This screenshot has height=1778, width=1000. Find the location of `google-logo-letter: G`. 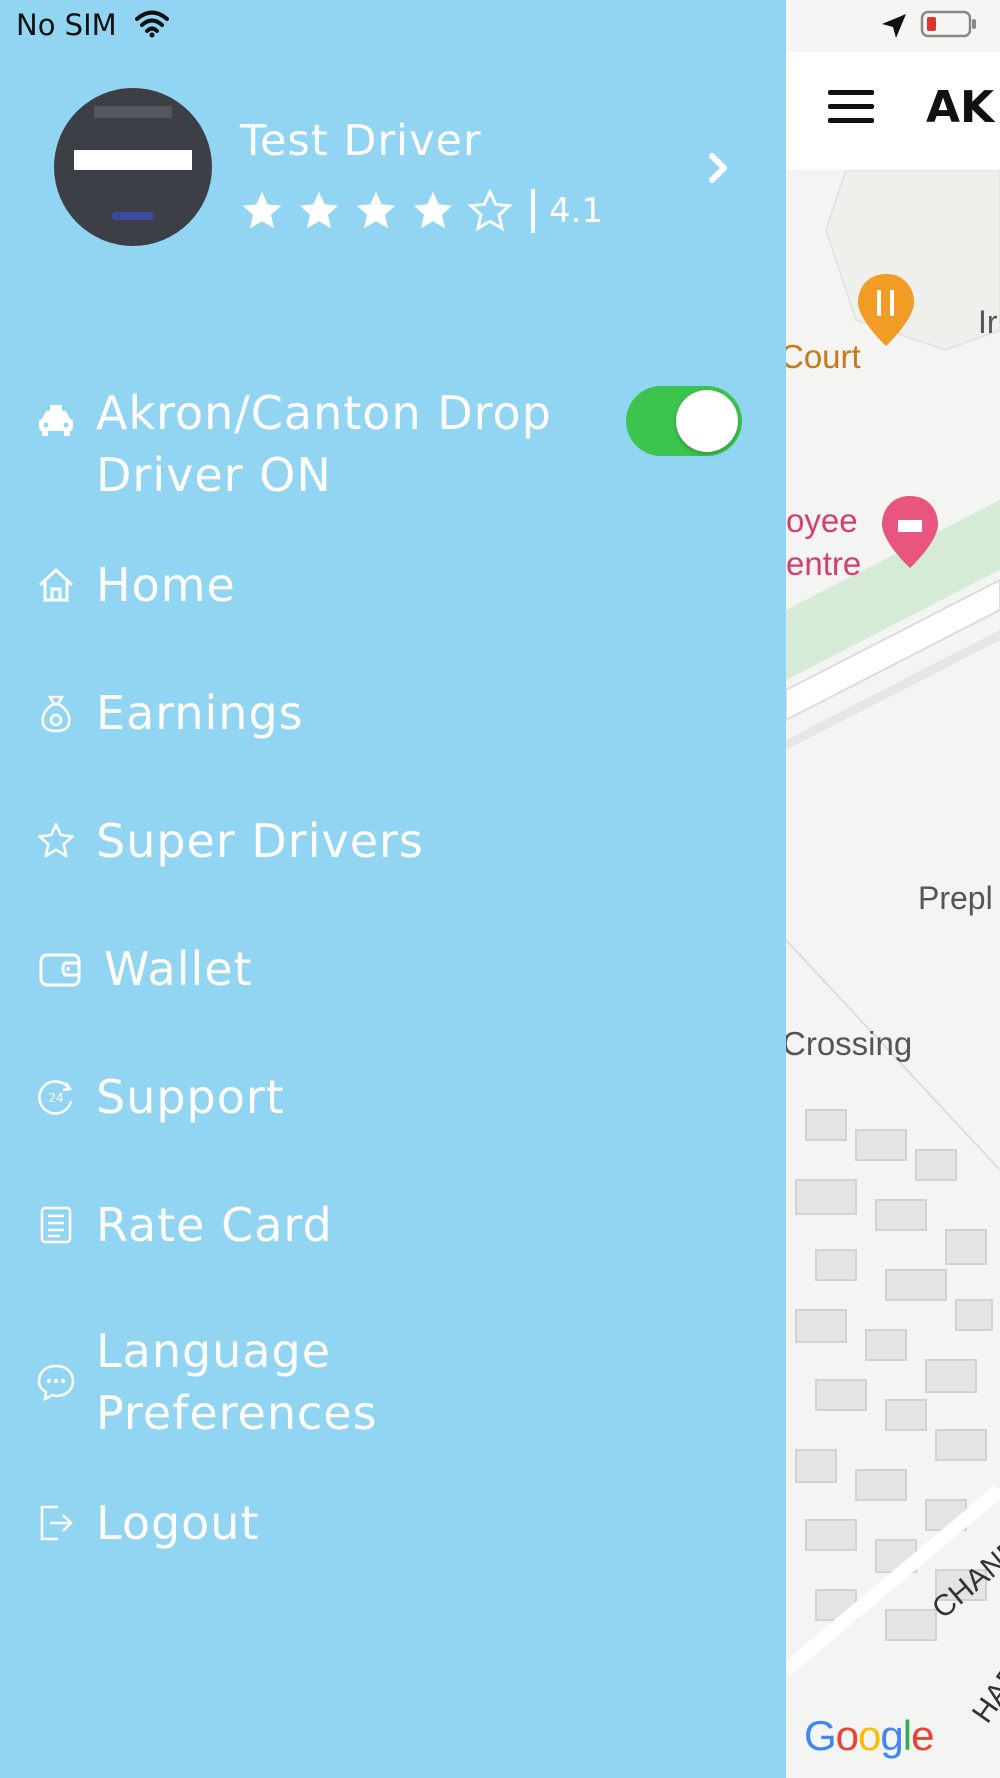

google-logo-letter: G is located at coordinates (820, 1735).